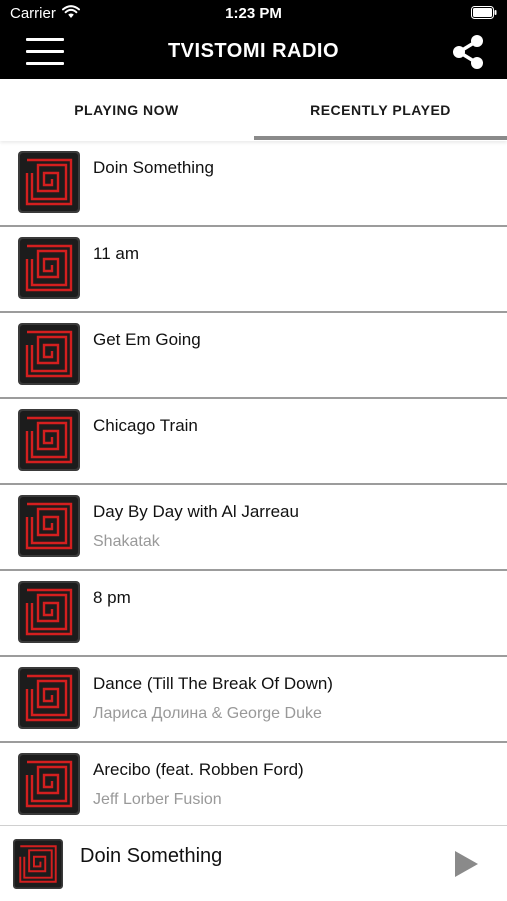 Image resolution: width=507 pixels, height=901 pixels. Describe the element at coordinates (153, 167) in the screenshot. I see `track-title: Doin Something` at that location.